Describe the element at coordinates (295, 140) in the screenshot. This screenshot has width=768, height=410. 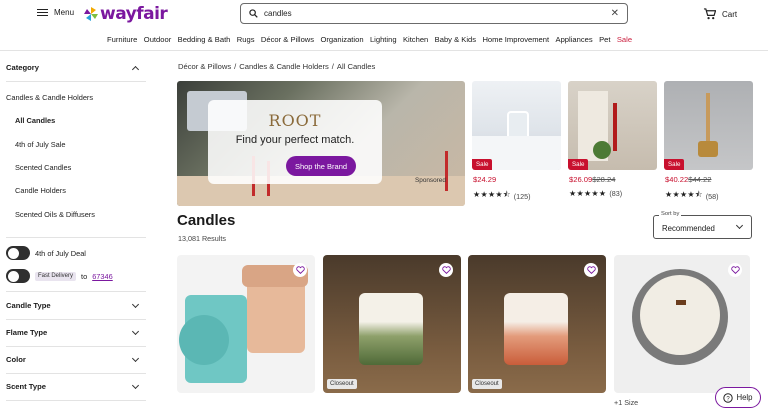
I see `brand-tagline: Find your perfect match.` at that location.